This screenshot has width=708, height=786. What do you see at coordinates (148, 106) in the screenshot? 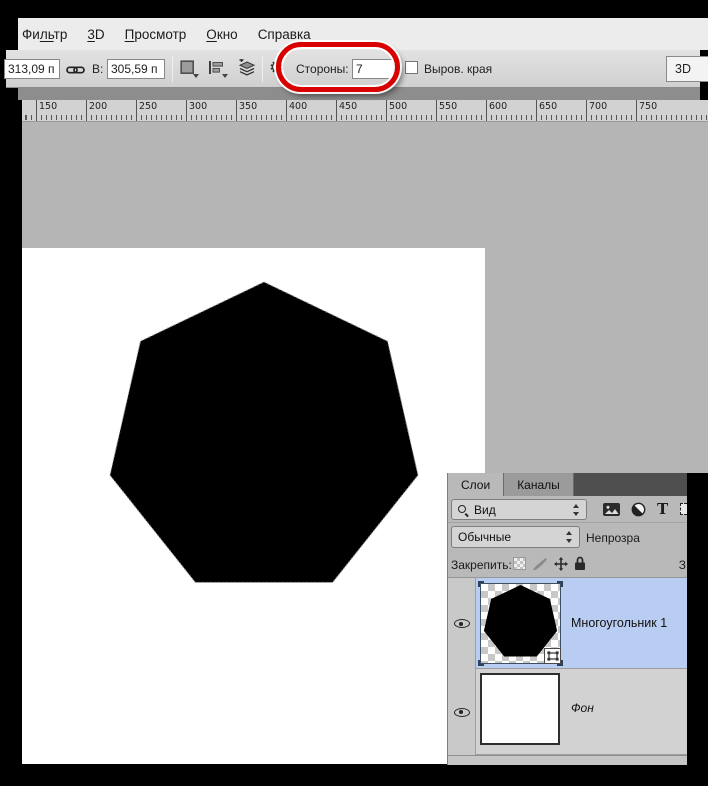
I see `ruler-tick-label: 250` at bounding box center [148, 106].